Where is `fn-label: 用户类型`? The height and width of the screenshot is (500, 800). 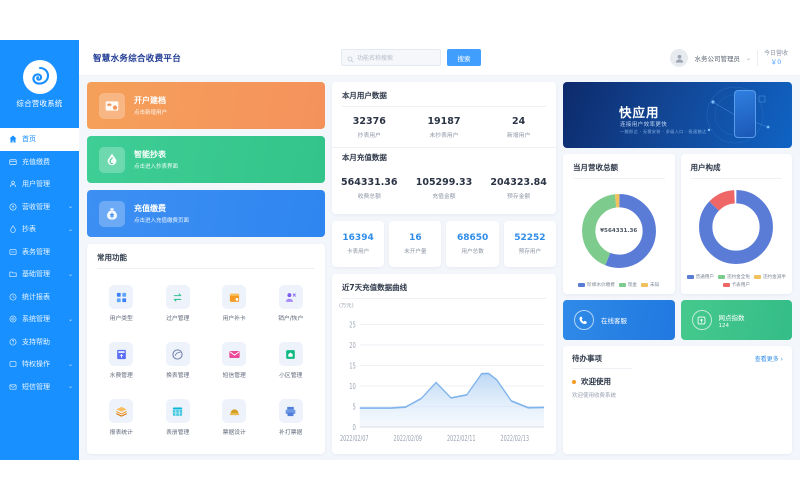
fn-label: 用户类型 is located at coordinates (121, 319).